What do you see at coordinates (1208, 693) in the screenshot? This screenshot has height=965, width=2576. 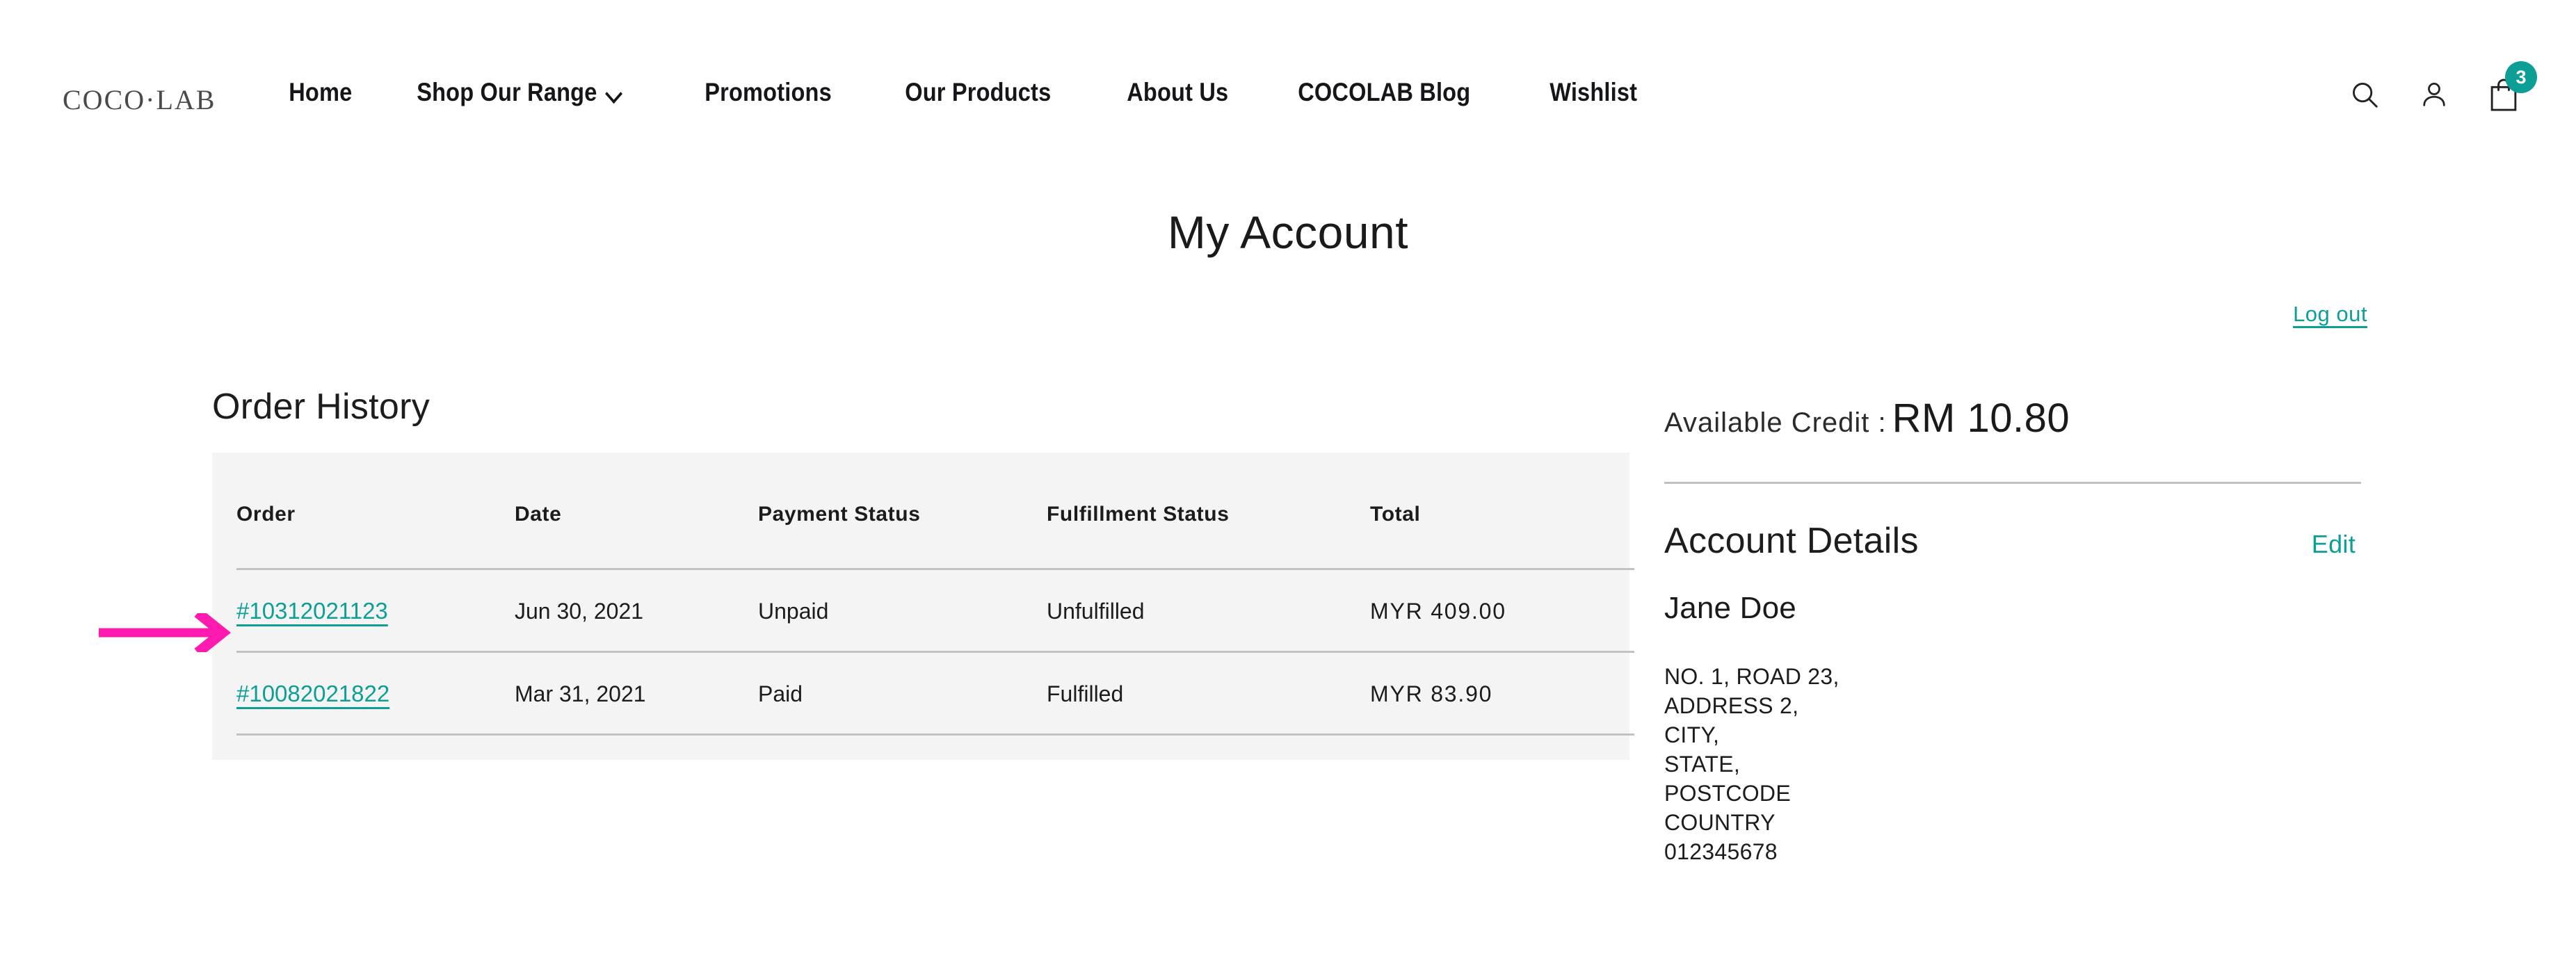 I see `fulfillment-status-cell: Fulfilled` at bounding box center [1208, 693].